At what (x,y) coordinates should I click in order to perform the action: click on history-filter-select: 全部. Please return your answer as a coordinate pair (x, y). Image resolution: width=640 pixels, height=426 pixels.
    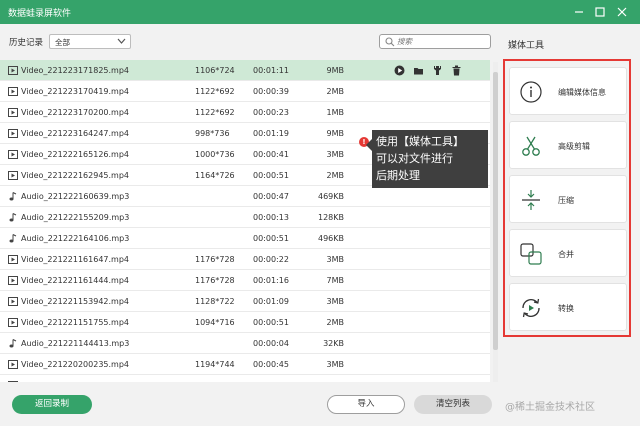
    Looking at the image, I should click on (90, 41).